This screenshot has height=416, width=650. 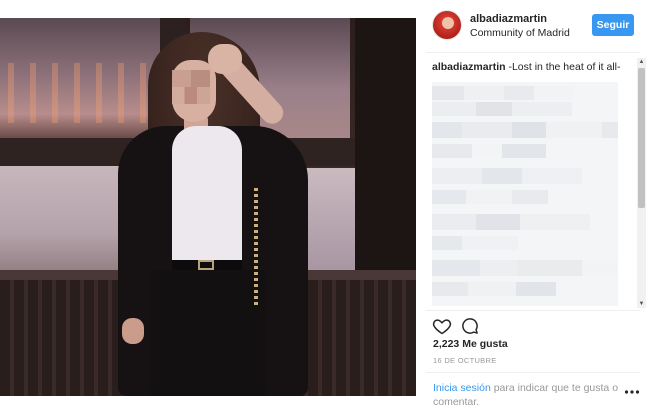 I want to click on comments-scrollbar: ▲ ▼, so click(x=641, y=183).